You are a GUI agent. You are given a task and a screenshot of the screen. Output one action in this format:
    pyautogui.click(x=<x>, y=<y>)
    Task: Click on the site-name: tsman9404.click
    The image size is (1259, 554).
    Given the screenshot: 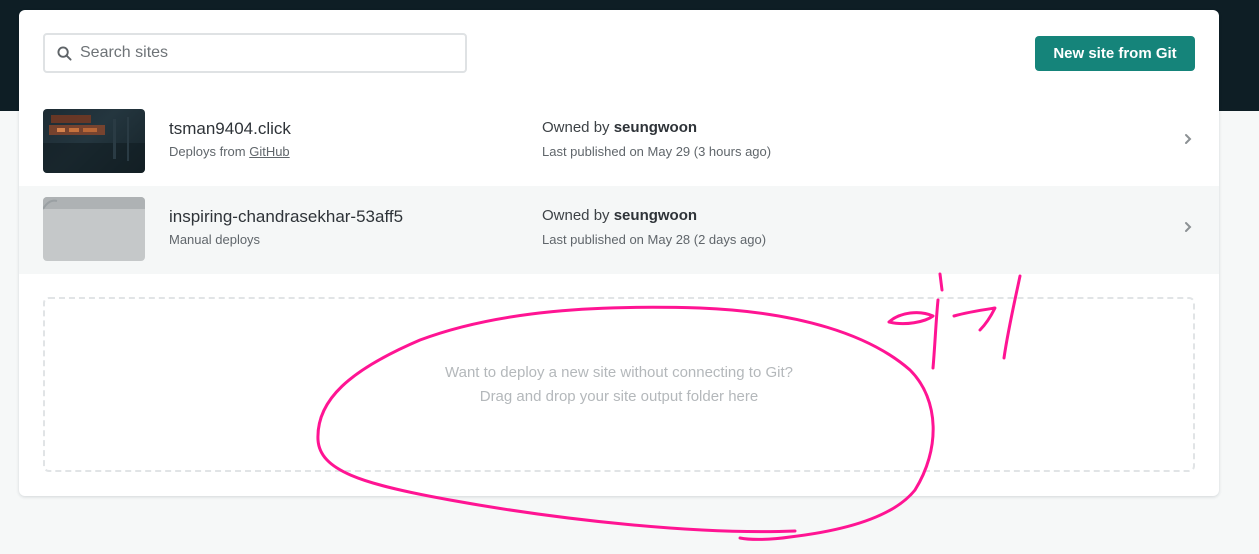 What is the action you would take?
    pyautogui.click(x=230, y=128)
    